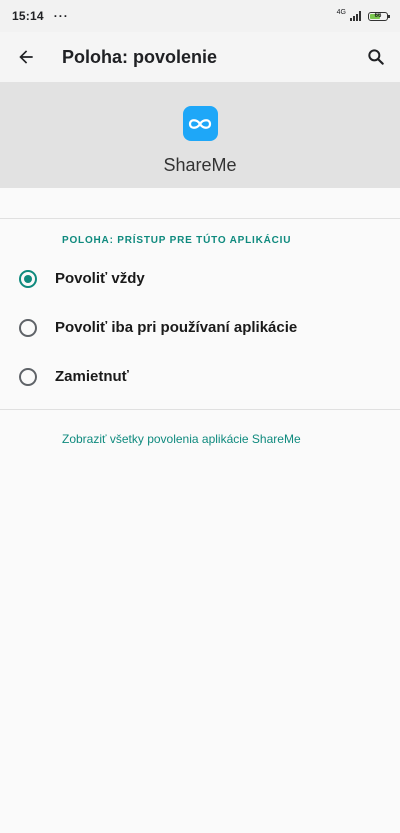 The height and width of the screenshot is (833, 400). I want to click on app-header: ShareMe, so click(200, 135).